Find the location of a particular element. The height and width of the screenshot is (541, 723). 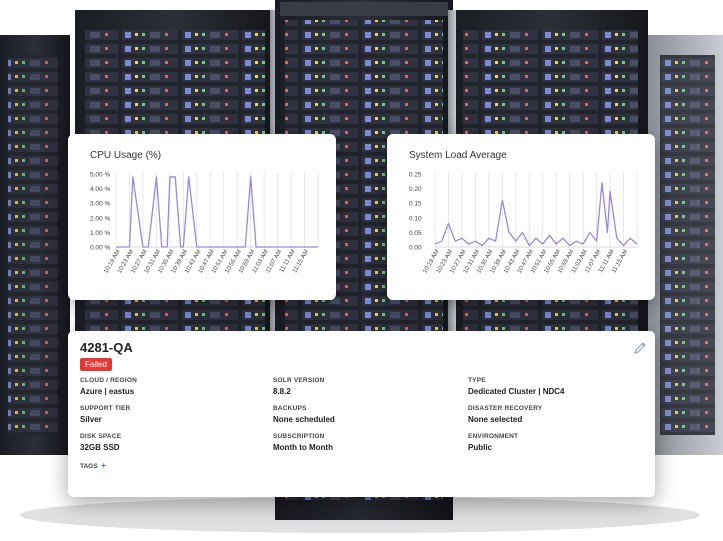

field-label: SUBSCRIPTION is located at coordinates (299, 436).